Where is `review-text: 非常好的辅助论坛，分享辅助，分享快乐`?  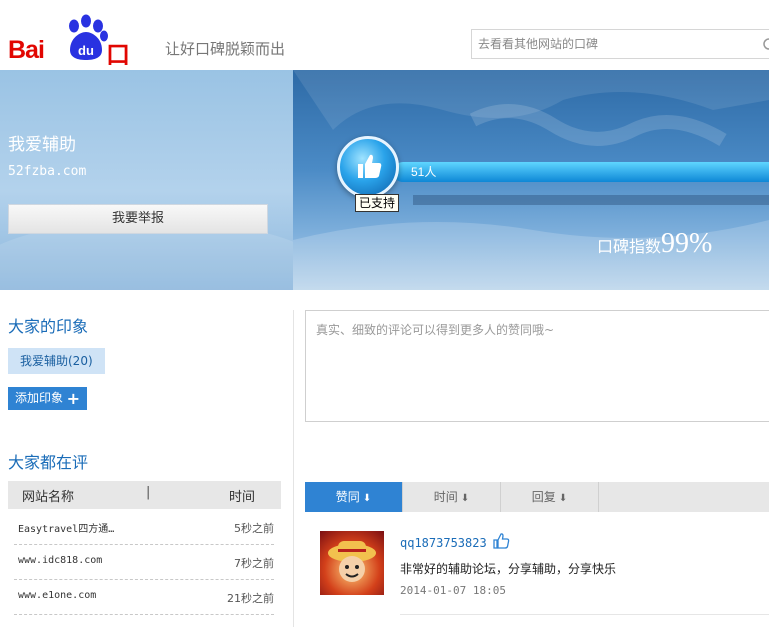
review-text: 非常好的辅助论坛，分享辅助，分享快乐 is located at coordinates (508, 569).